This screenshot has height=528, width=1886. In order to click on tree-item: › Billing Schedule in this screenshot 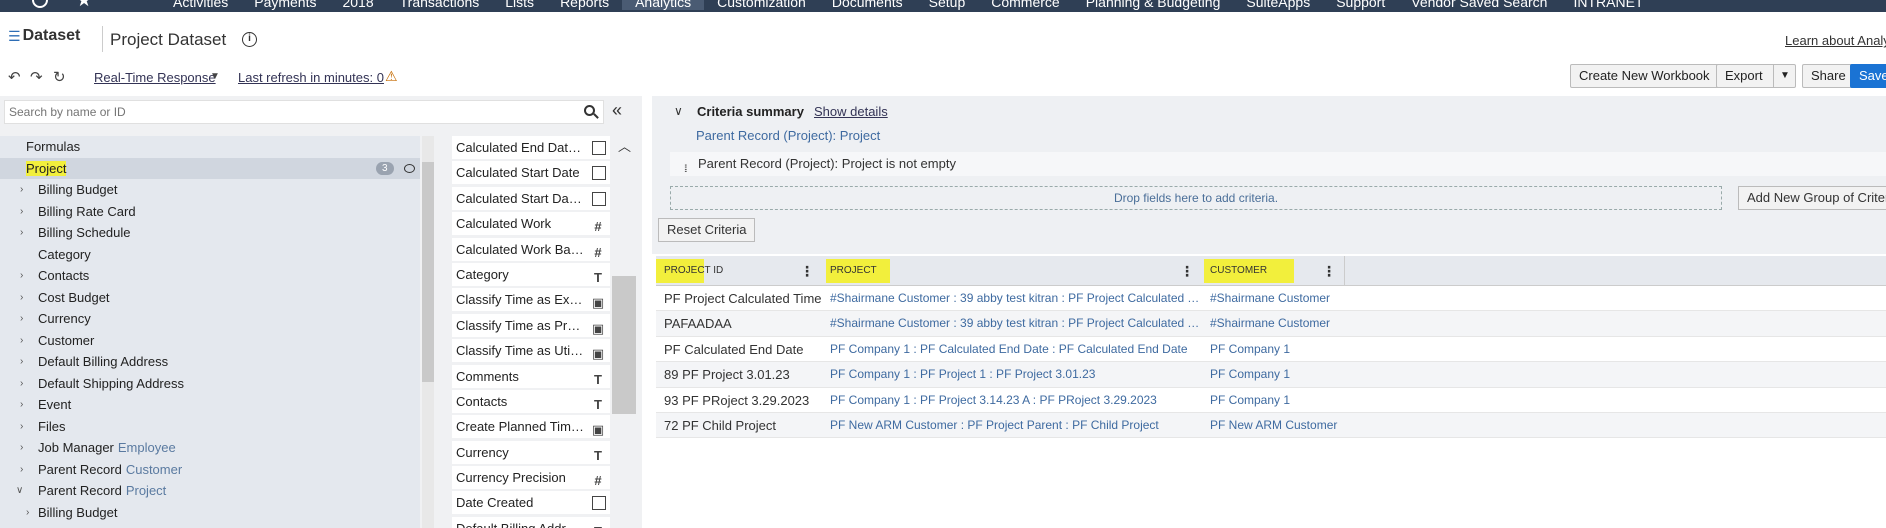, I will do `click(210, 233)`.